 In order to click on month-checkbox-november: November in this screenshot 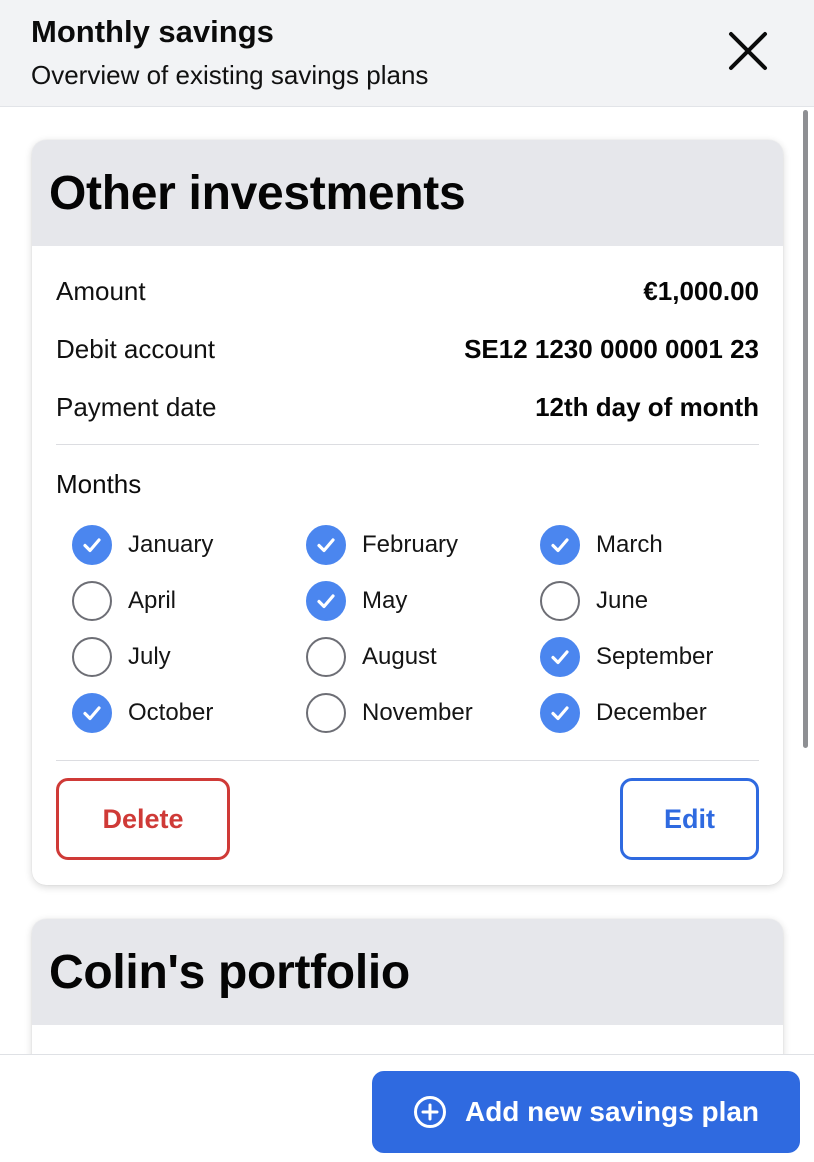, I will do `click(423, 713)`.